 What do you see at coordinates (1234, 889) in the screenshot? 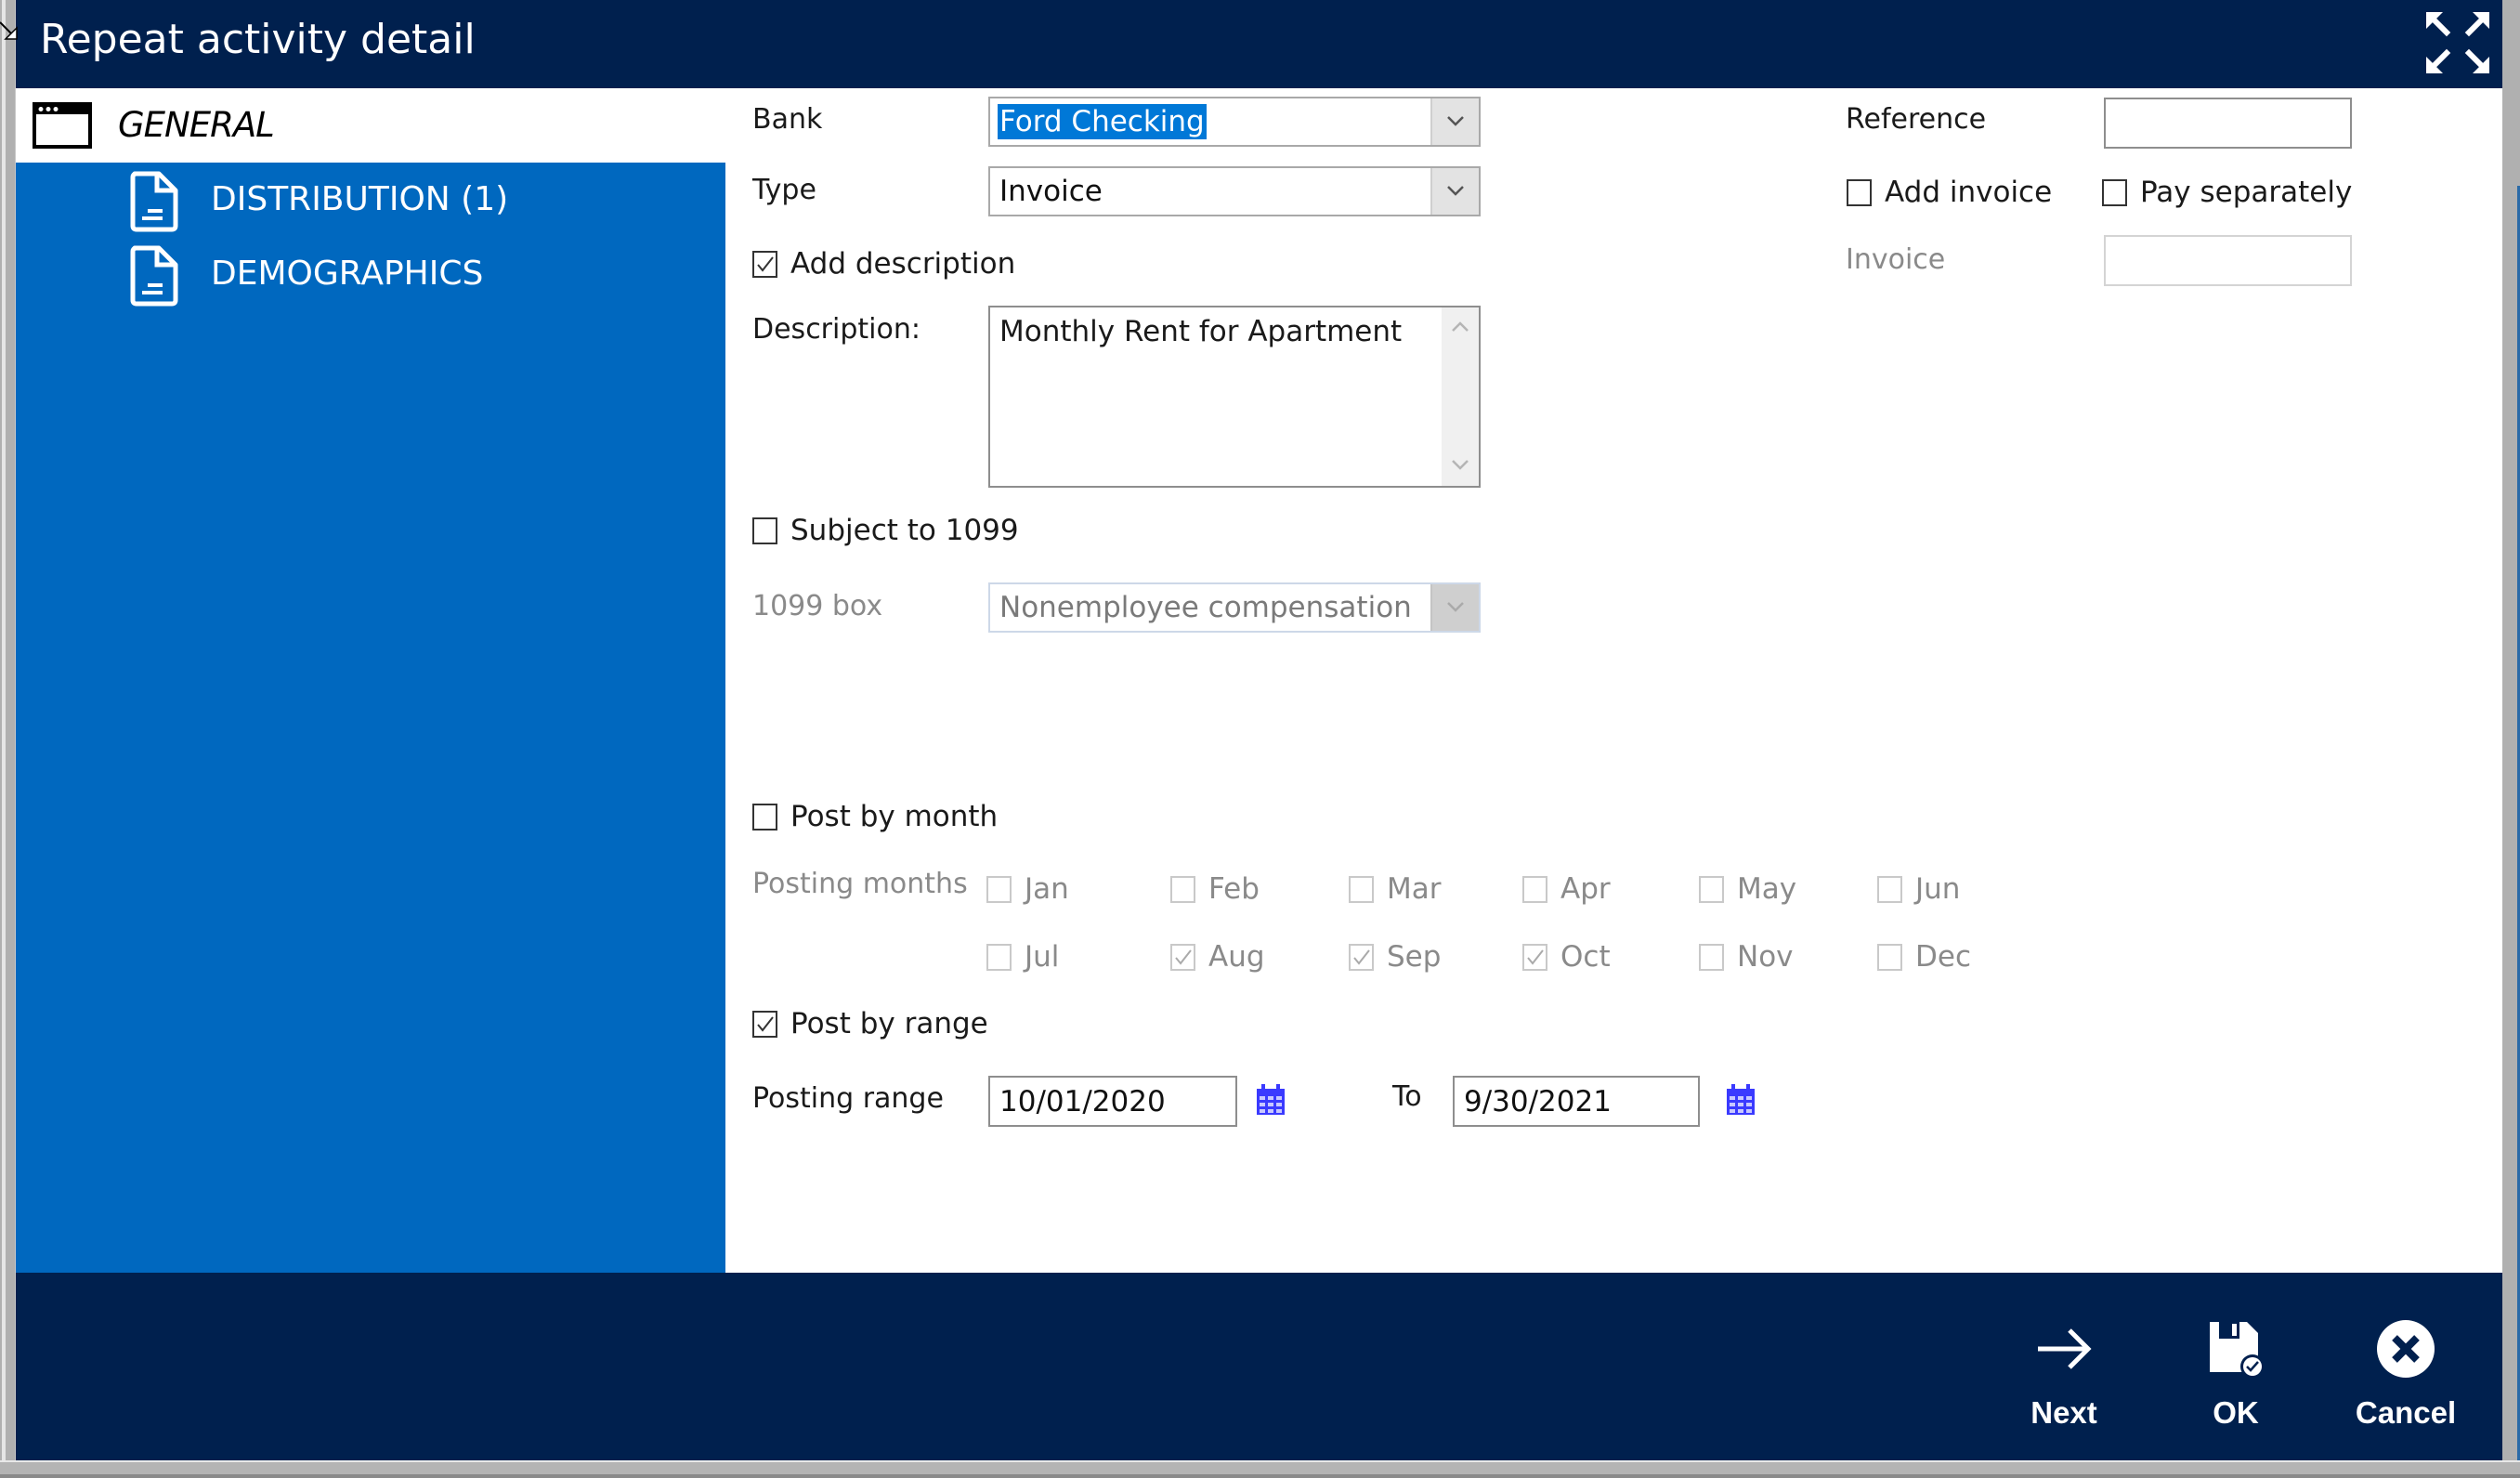
I see `month-label: Feb` at bounding box center [1234, 889].